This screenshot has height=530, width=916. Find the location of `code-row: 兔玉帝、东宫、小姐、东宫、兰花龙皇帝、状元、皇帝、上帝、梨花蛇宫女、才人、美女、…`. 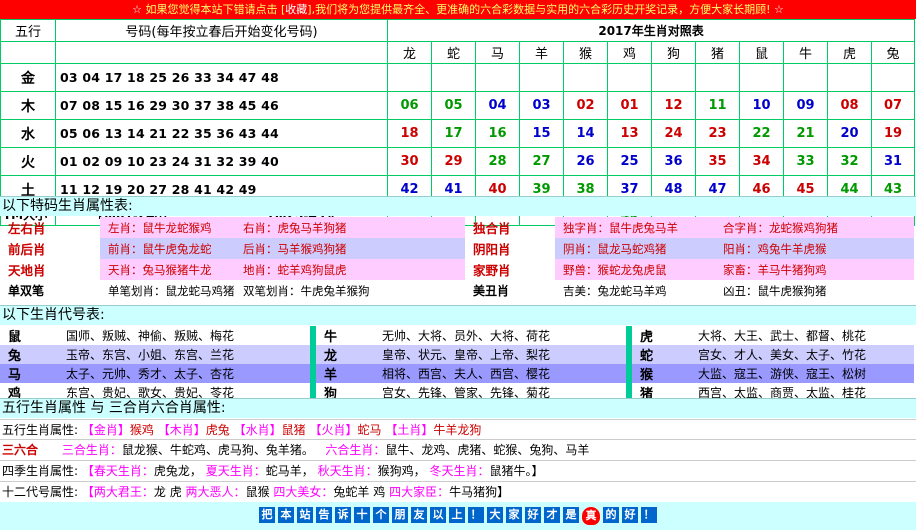

code-row: 兔玉帝、东宫、小姐、东宫、兰花龙皇帝、状元、皇帝、上帝、梨花蛇宫女、才人、美女、… is located at coordinates (457, 354).